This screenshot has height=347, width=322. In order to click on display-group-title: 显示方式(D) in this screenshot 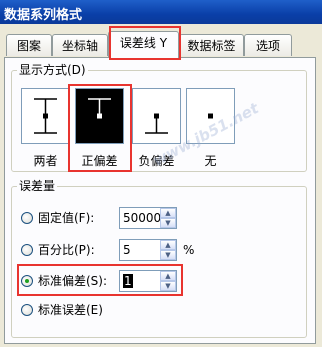, I will do `click(52, 70)`.